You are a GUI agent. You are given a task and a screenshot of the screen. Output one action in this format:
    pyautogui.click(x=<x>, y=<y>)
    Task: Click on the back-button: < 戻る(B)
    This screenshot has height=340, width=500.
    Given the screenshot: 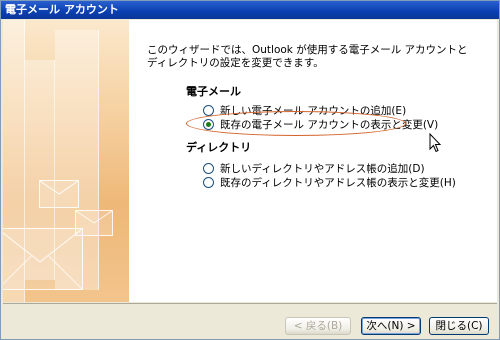 What is the action you would take?
    pyautogui.click(x=318, y=326)
    